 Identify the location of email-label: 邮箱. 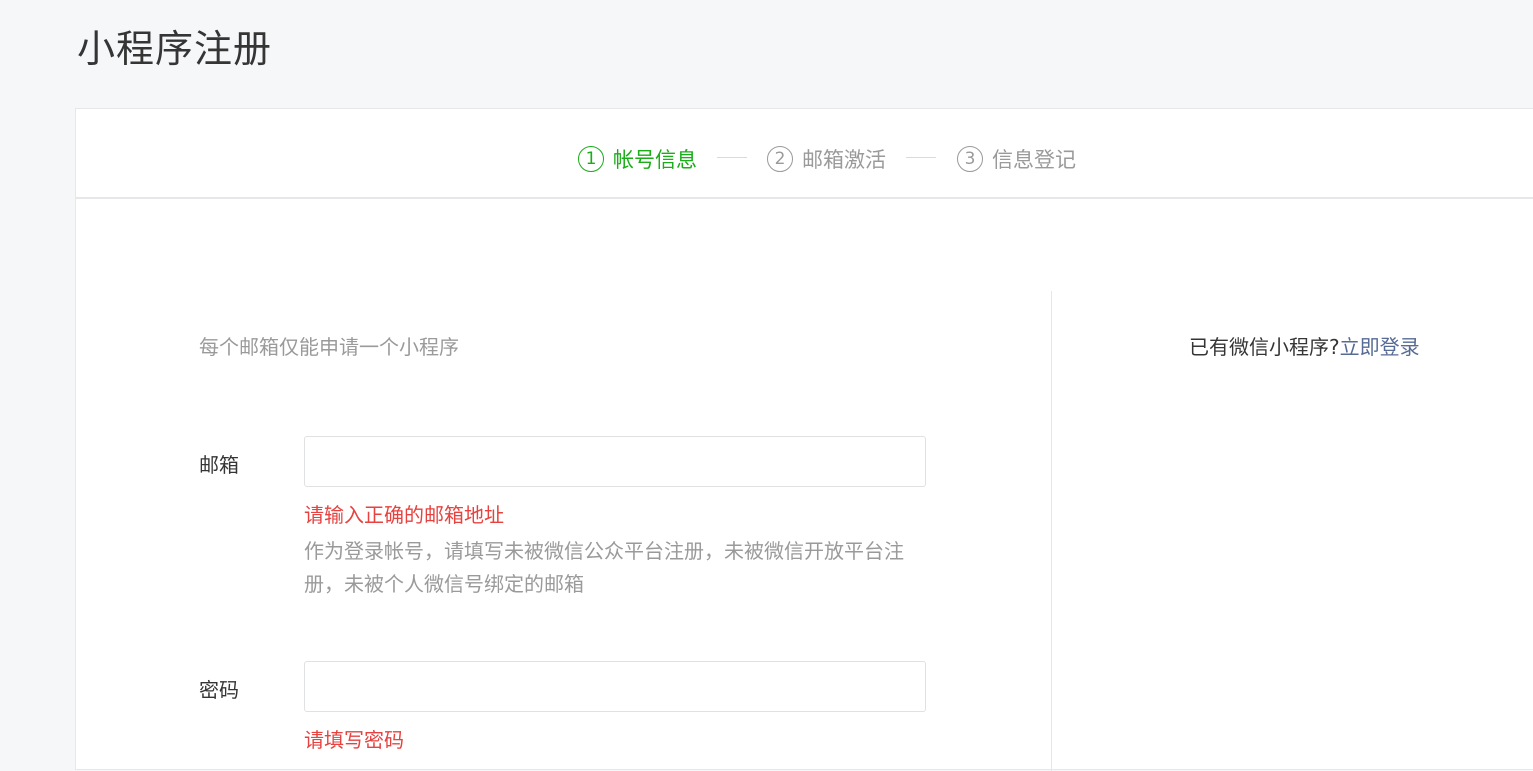
(219, 465).